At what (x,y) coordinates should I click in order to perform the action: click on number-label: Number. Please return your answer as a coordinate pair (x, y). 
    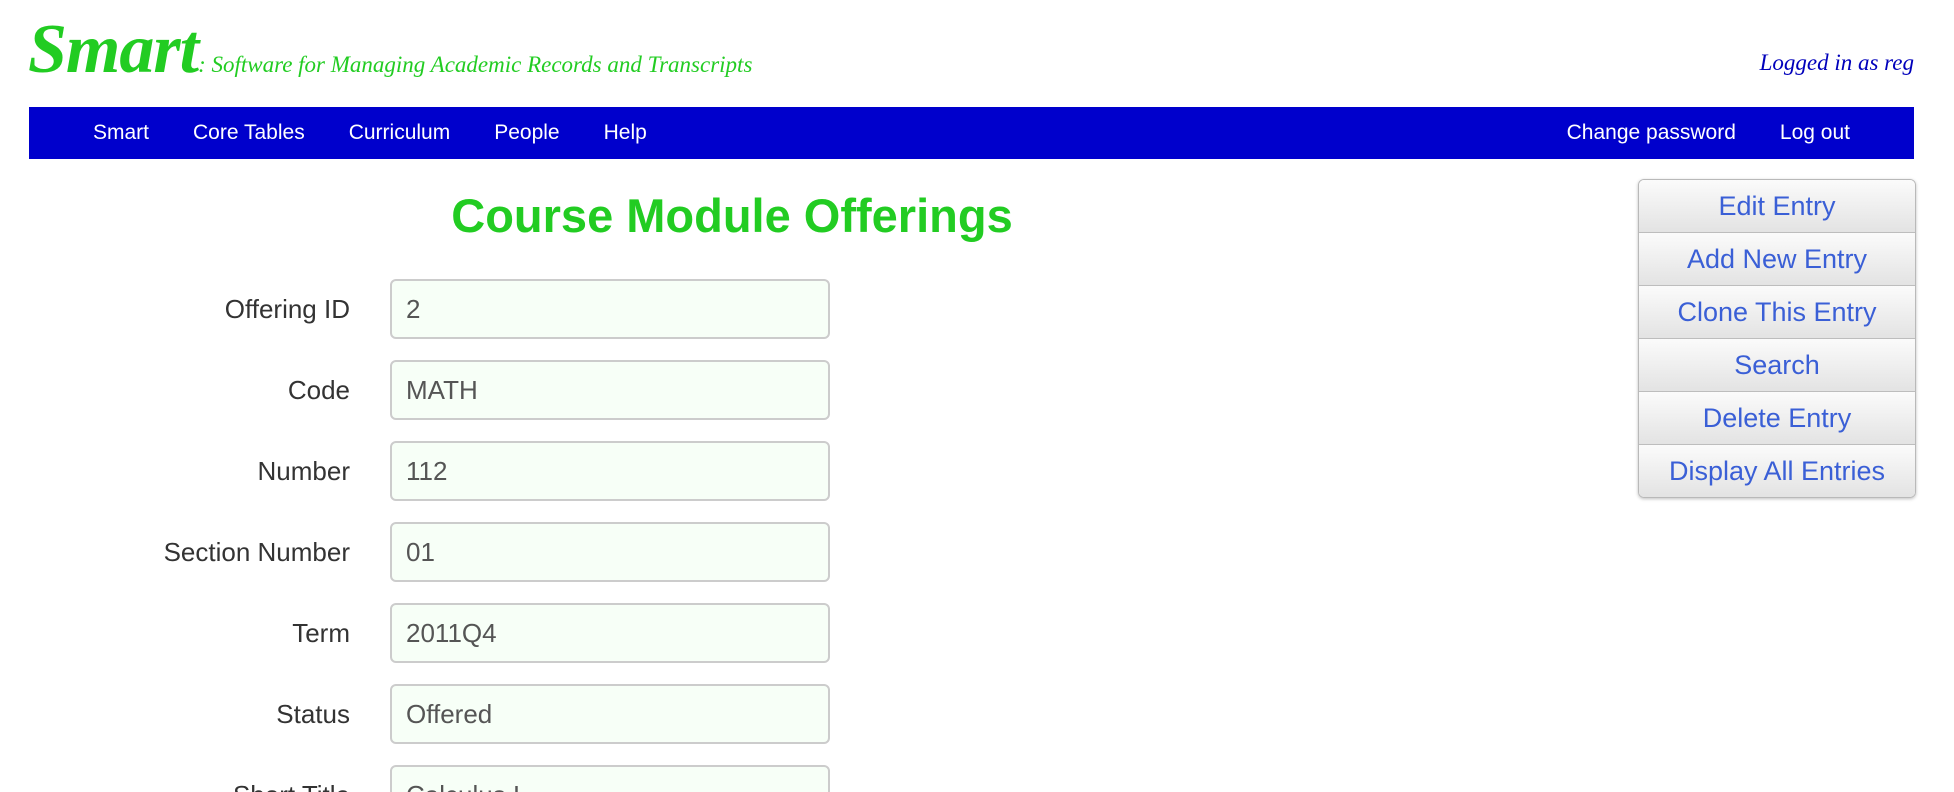
    Looking at the image, I should click on (303, 471).